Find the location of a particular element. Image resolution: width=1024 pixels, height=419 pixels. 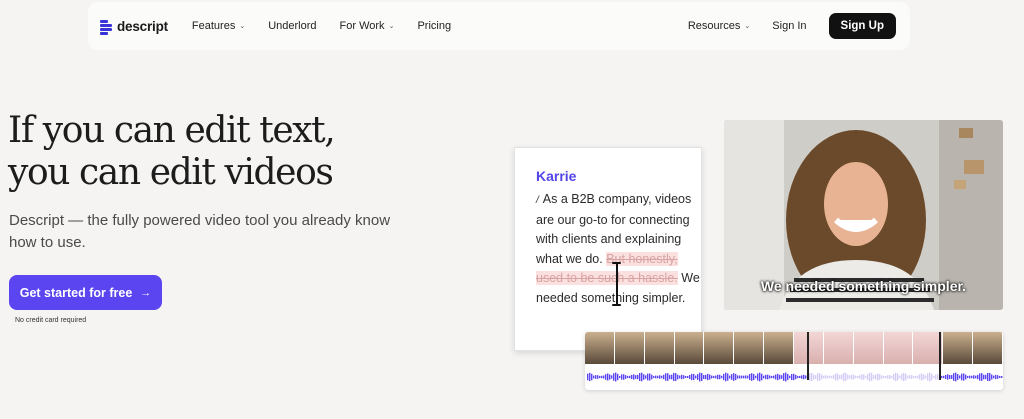

nav-pricing-label: Pricing is located at coordinates (434, 26).